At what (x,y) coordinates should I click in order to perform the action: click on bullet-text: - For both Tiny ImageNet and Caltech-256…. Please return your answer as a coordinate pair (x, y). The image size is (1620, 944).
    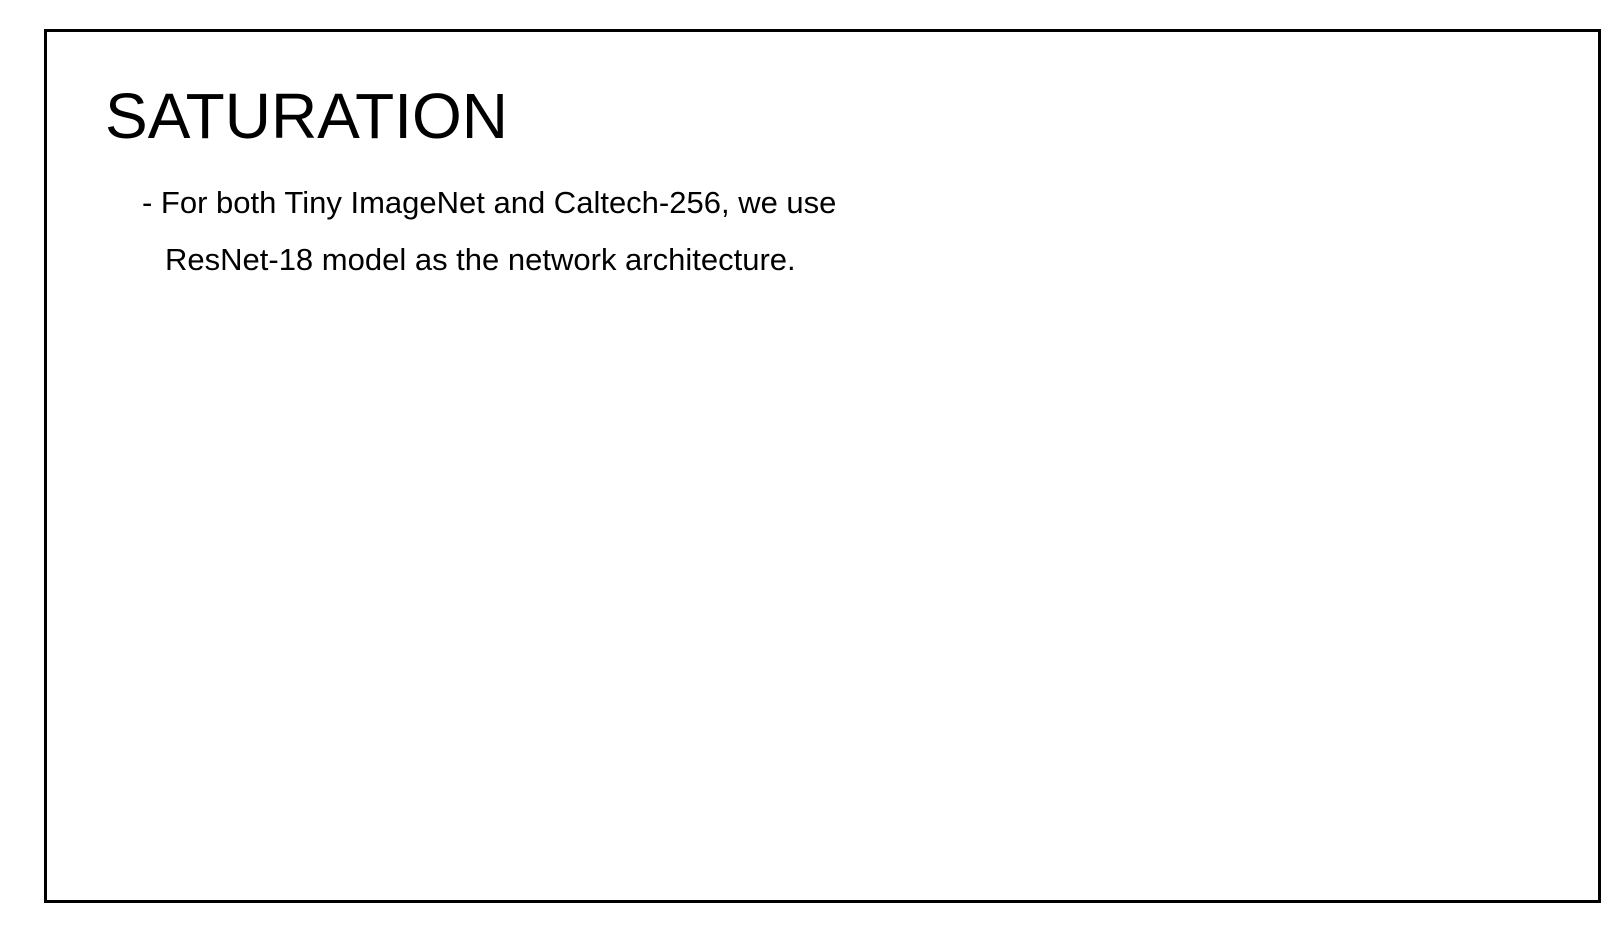
    Looking at the image, I should click on (489, 231).